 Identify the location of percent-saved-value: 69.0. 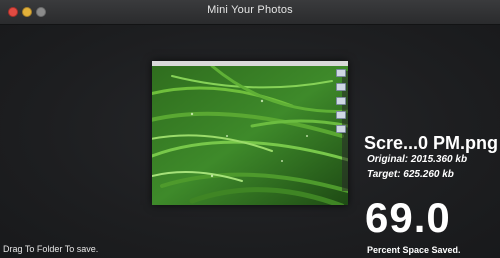
(408, 217).